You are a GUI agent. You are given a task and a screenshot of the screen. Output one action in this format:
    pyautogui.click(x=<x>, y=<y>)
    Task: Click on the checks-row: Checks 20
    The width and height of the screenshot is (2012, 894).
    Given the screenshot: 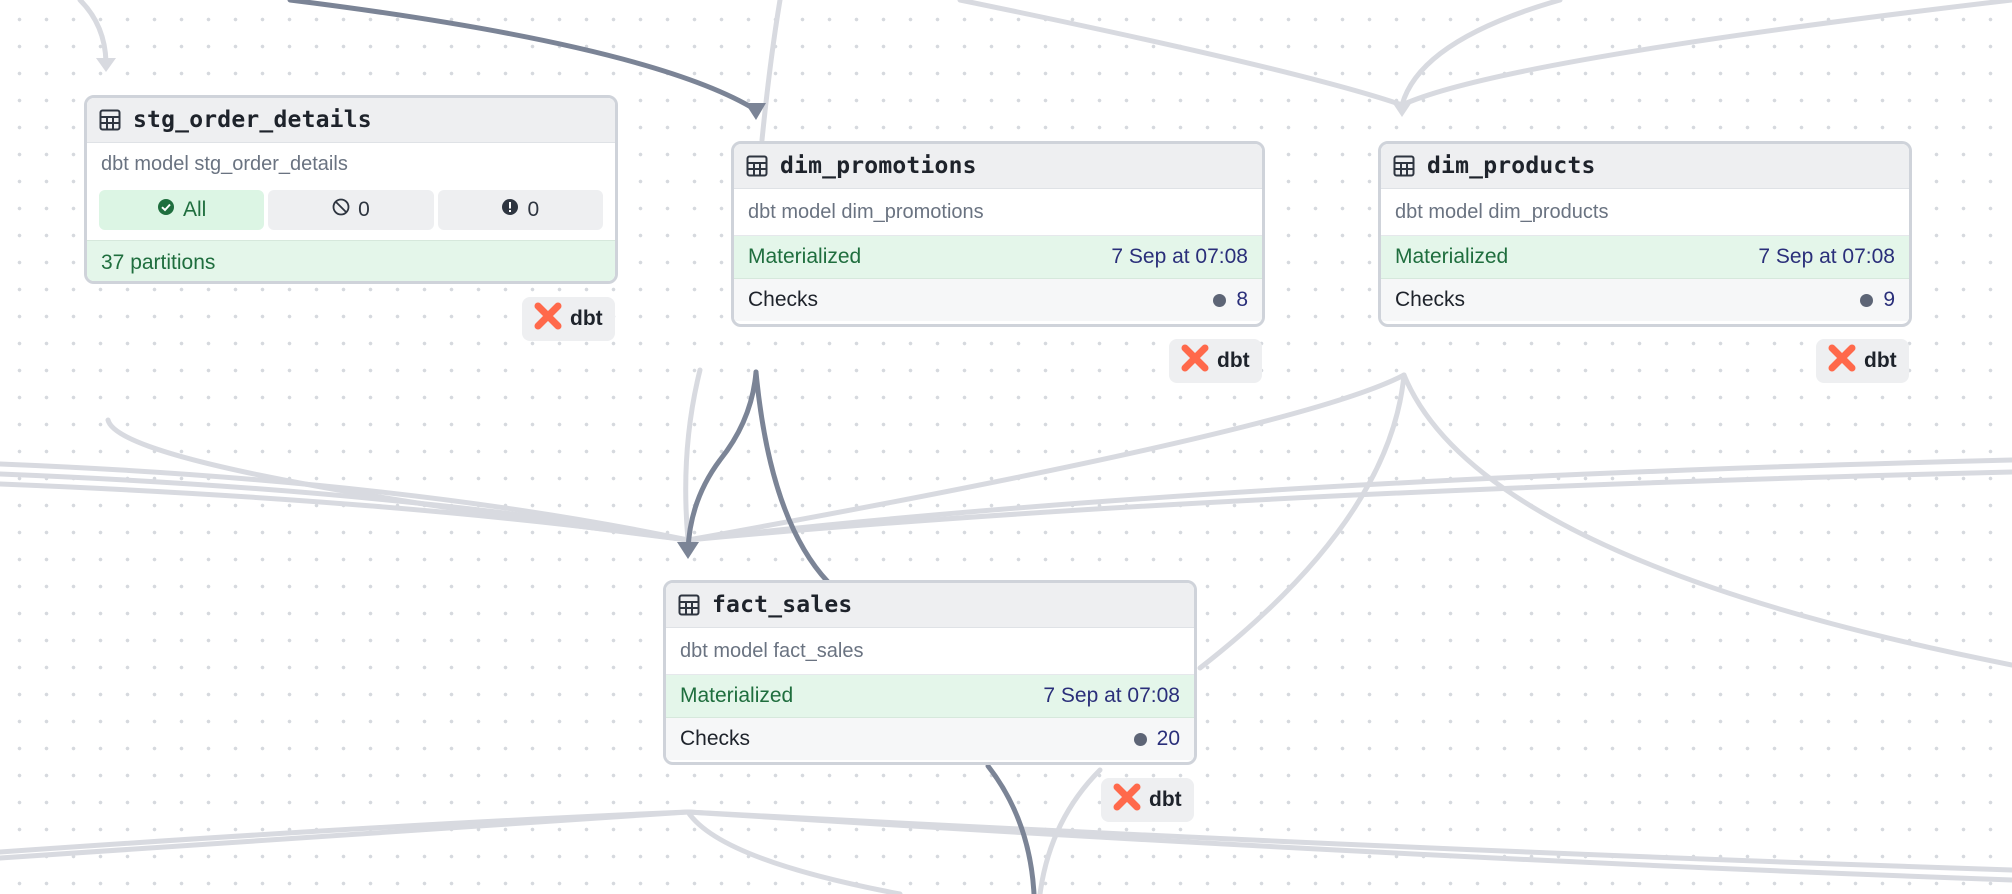 What is the action you would take?
    pyautogui.click(x=930, y=739)
    